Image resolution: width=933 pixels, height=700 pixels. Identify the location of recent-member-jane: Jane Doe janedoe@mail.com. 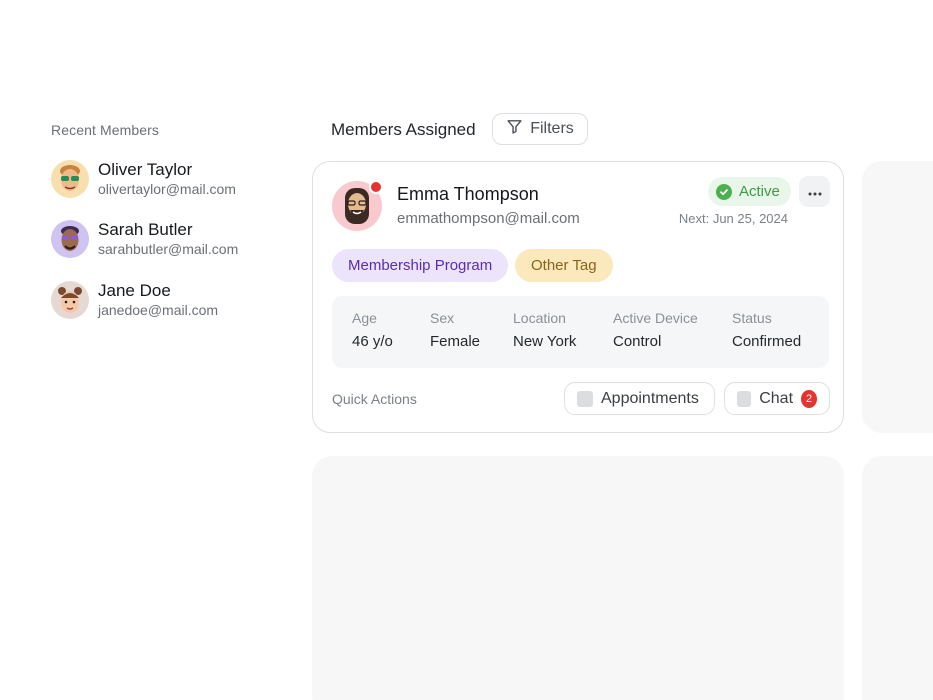
(166, 300).